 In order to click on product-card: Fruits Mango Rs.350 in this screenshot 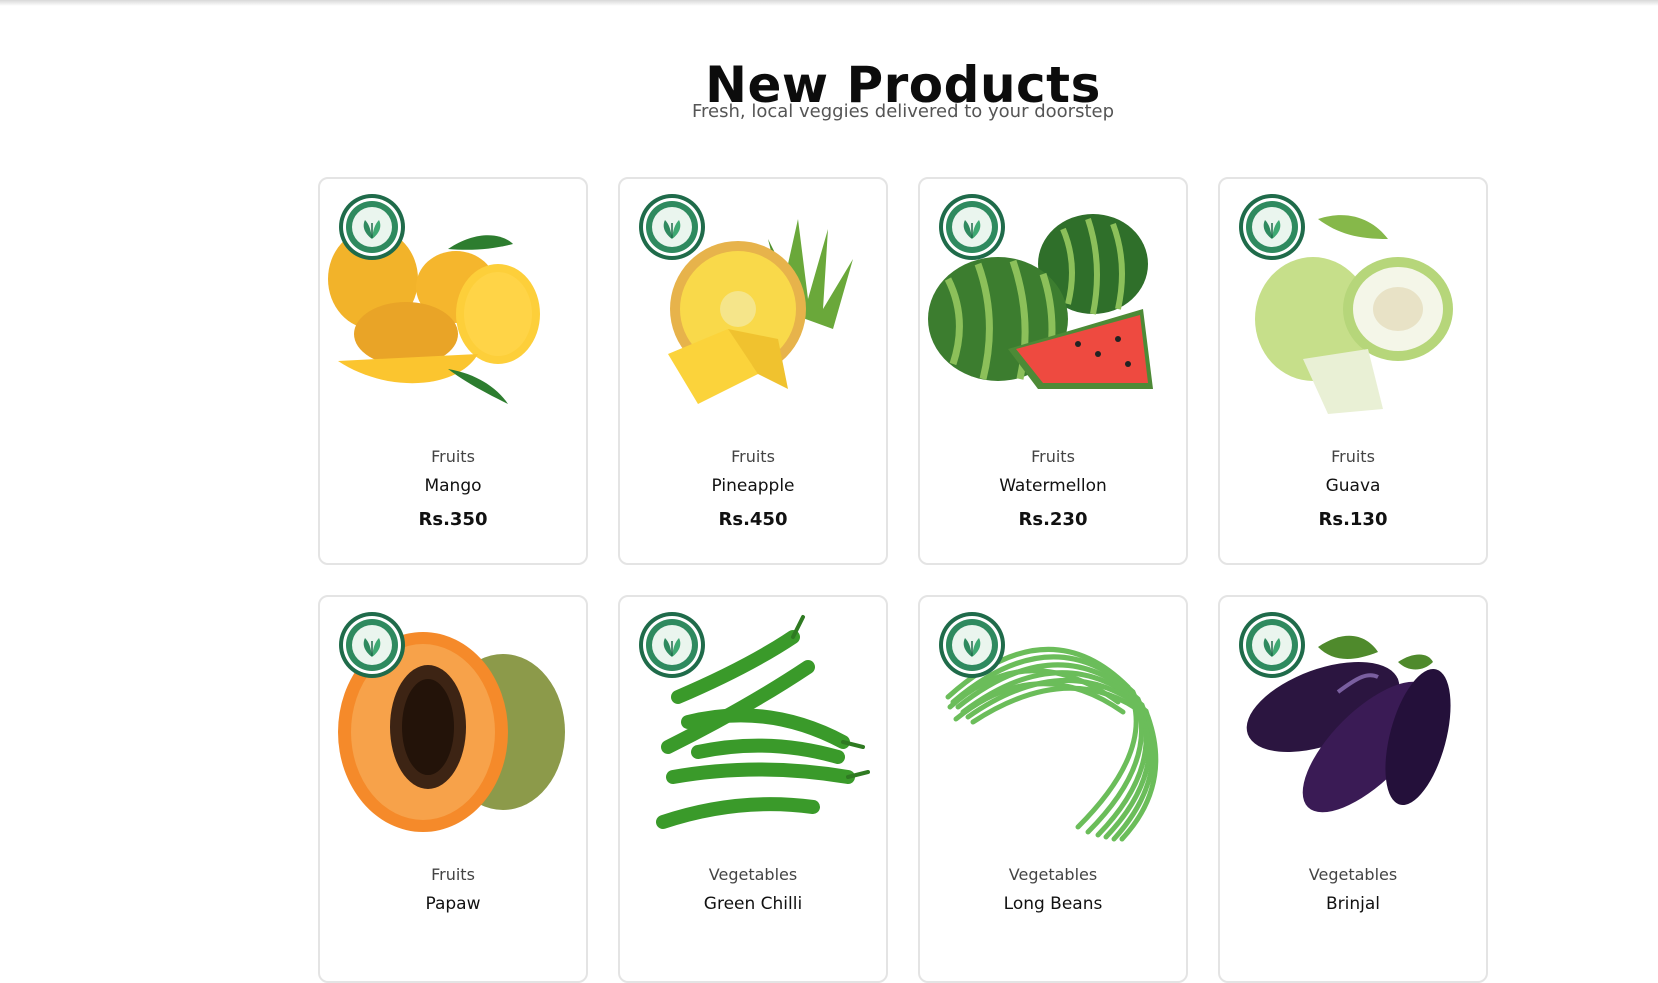, I will do `click(453, 371)`.